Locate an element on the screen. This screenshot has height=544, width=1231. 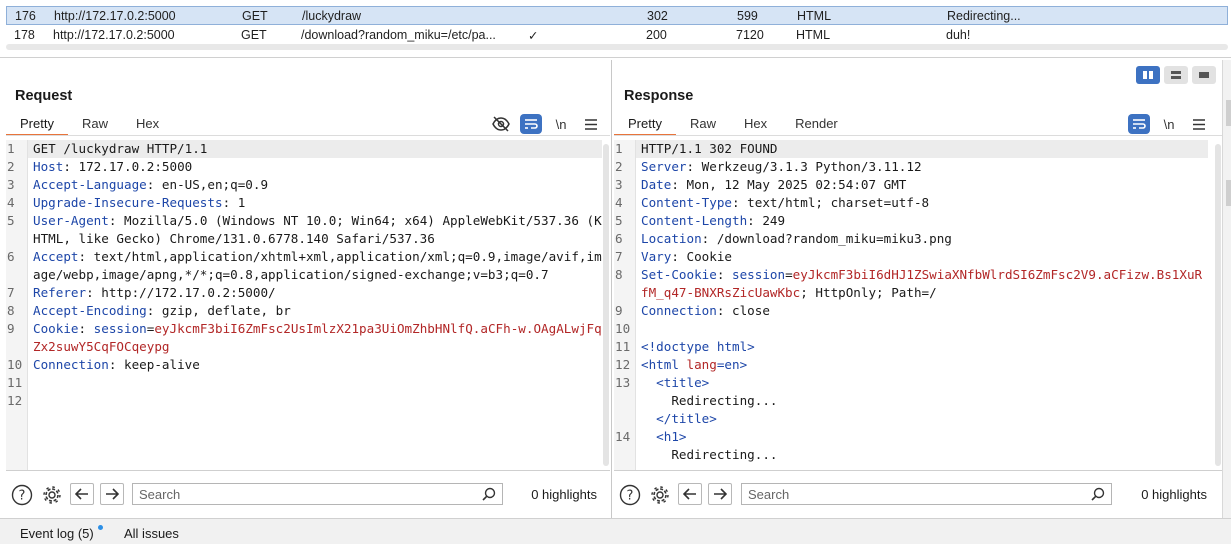
code-token: : gzip, deflate, br is located at coordinates (218, 310).